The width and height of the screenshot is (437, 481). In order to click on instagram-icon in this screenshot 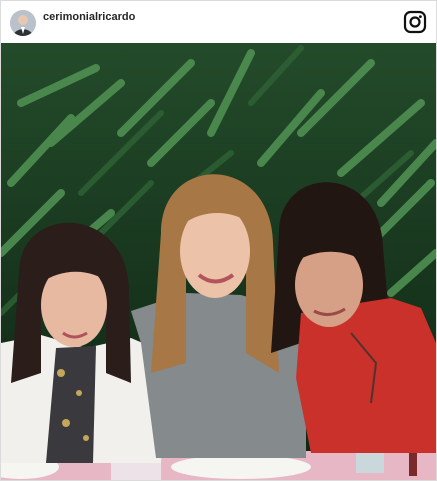, I will do `click(415, 22)`.